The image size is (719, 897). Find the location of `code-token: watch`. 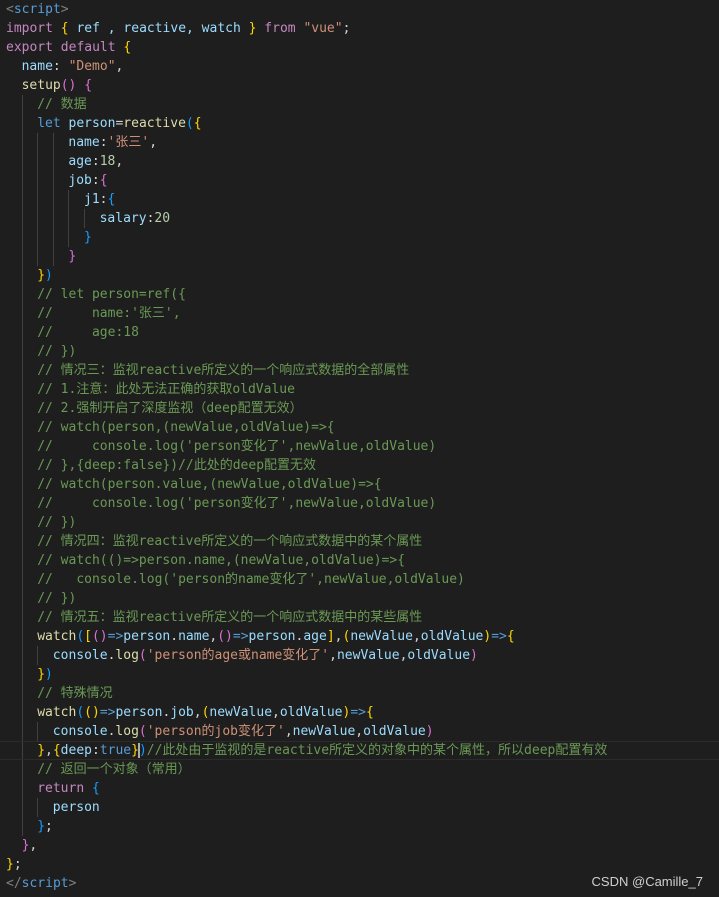

code-token: watch is located at coordinates (57, 636).